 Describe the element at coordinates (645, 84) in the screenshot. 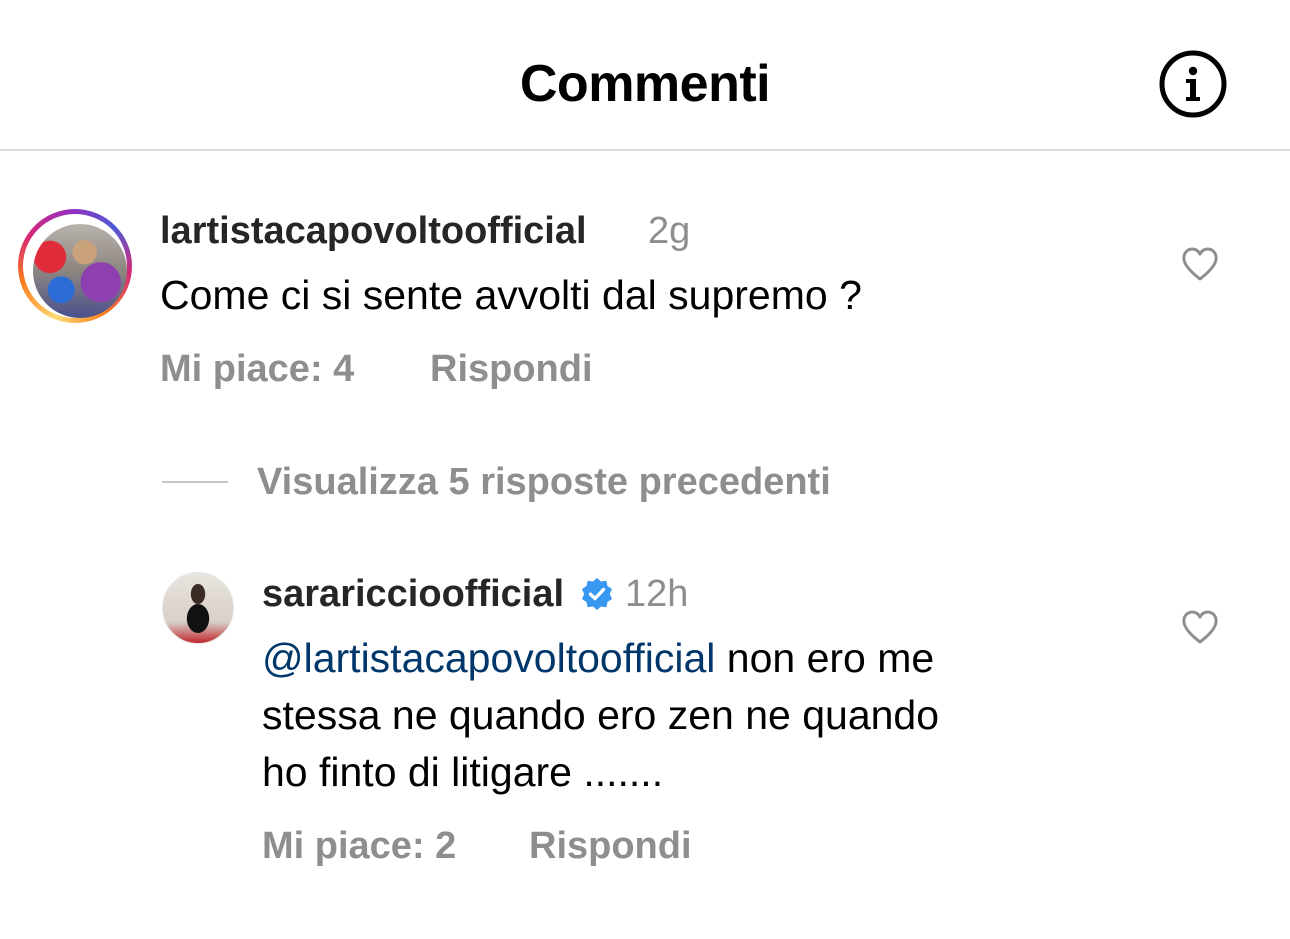

I see `page-title: Commenti` at that location.